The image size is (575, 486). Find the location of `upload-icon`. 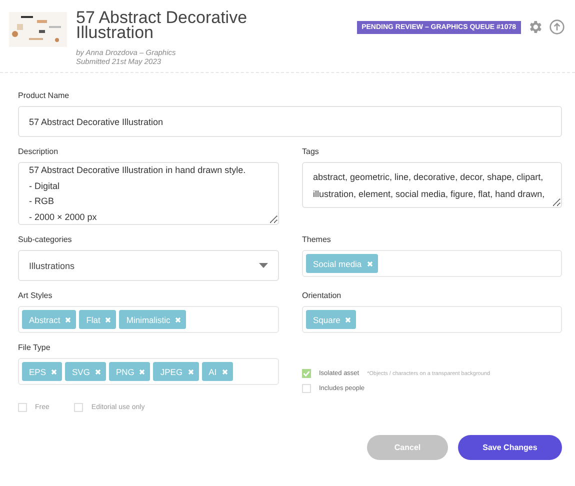

upload-icon is located at coordinates (557, 27).